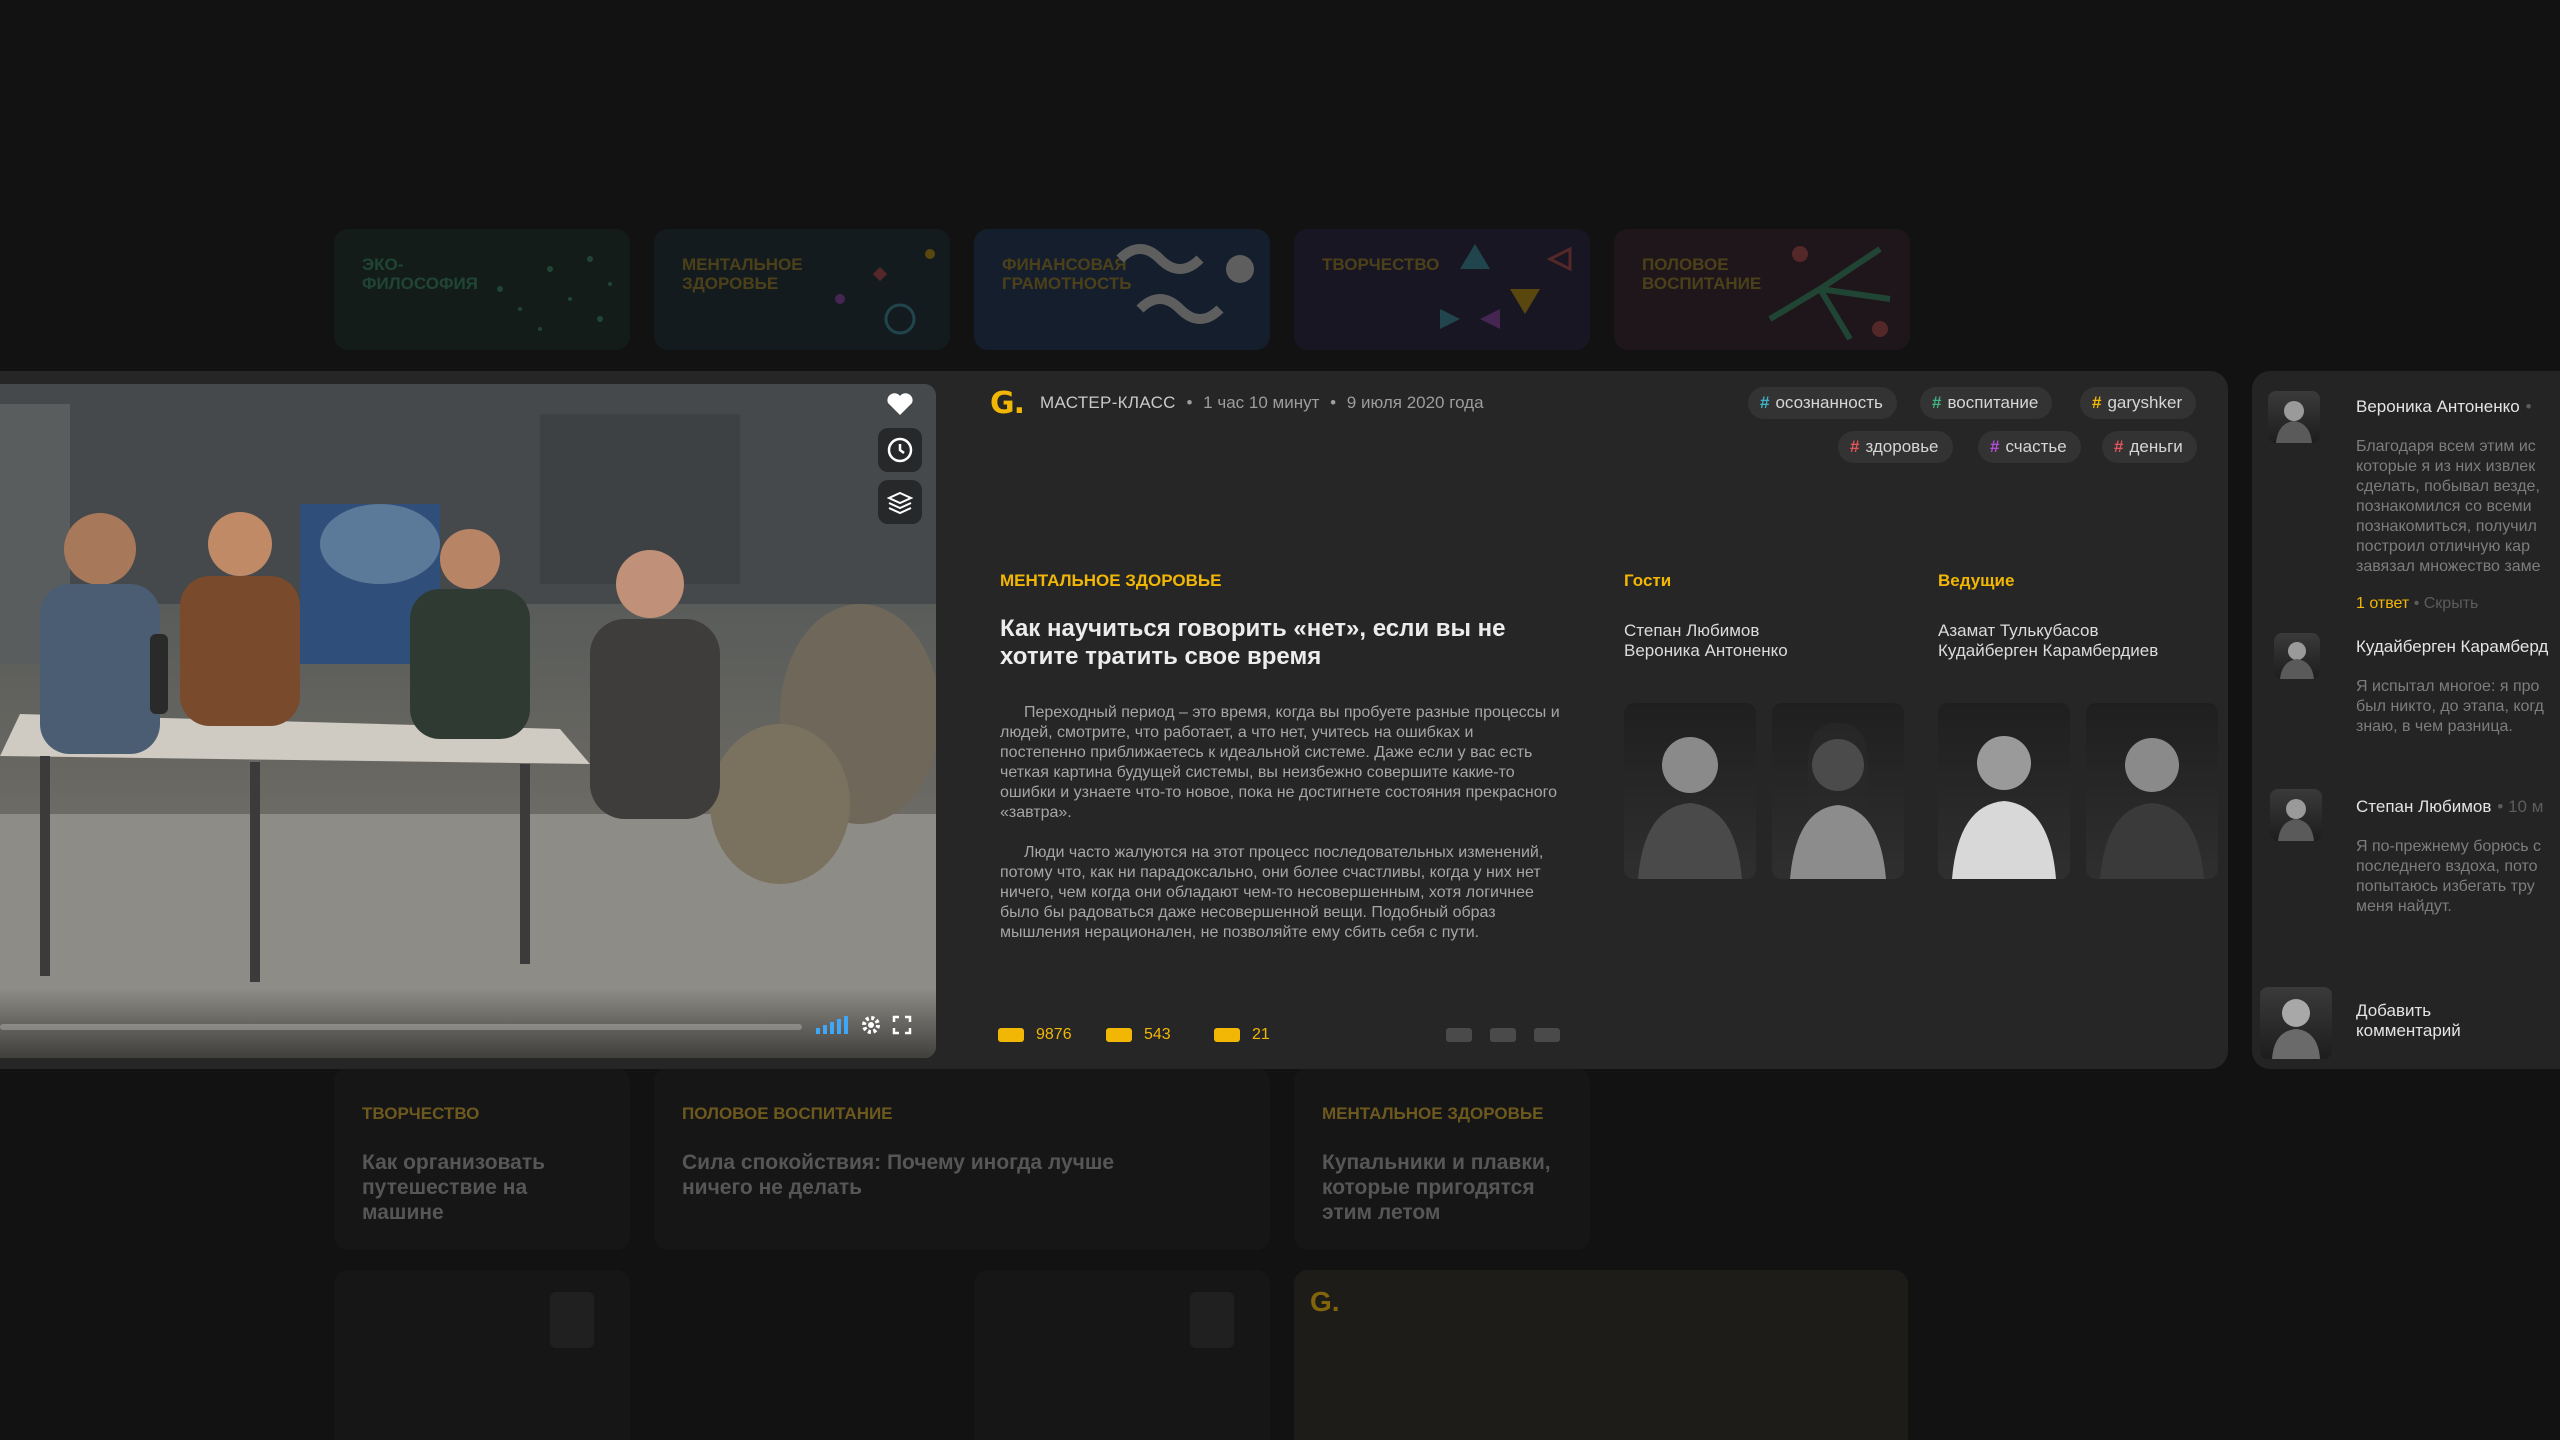  What do you see at coordinates (832, 1025) in the screenshot?
I see `signal-icon` at bounding box center [832, 1025].